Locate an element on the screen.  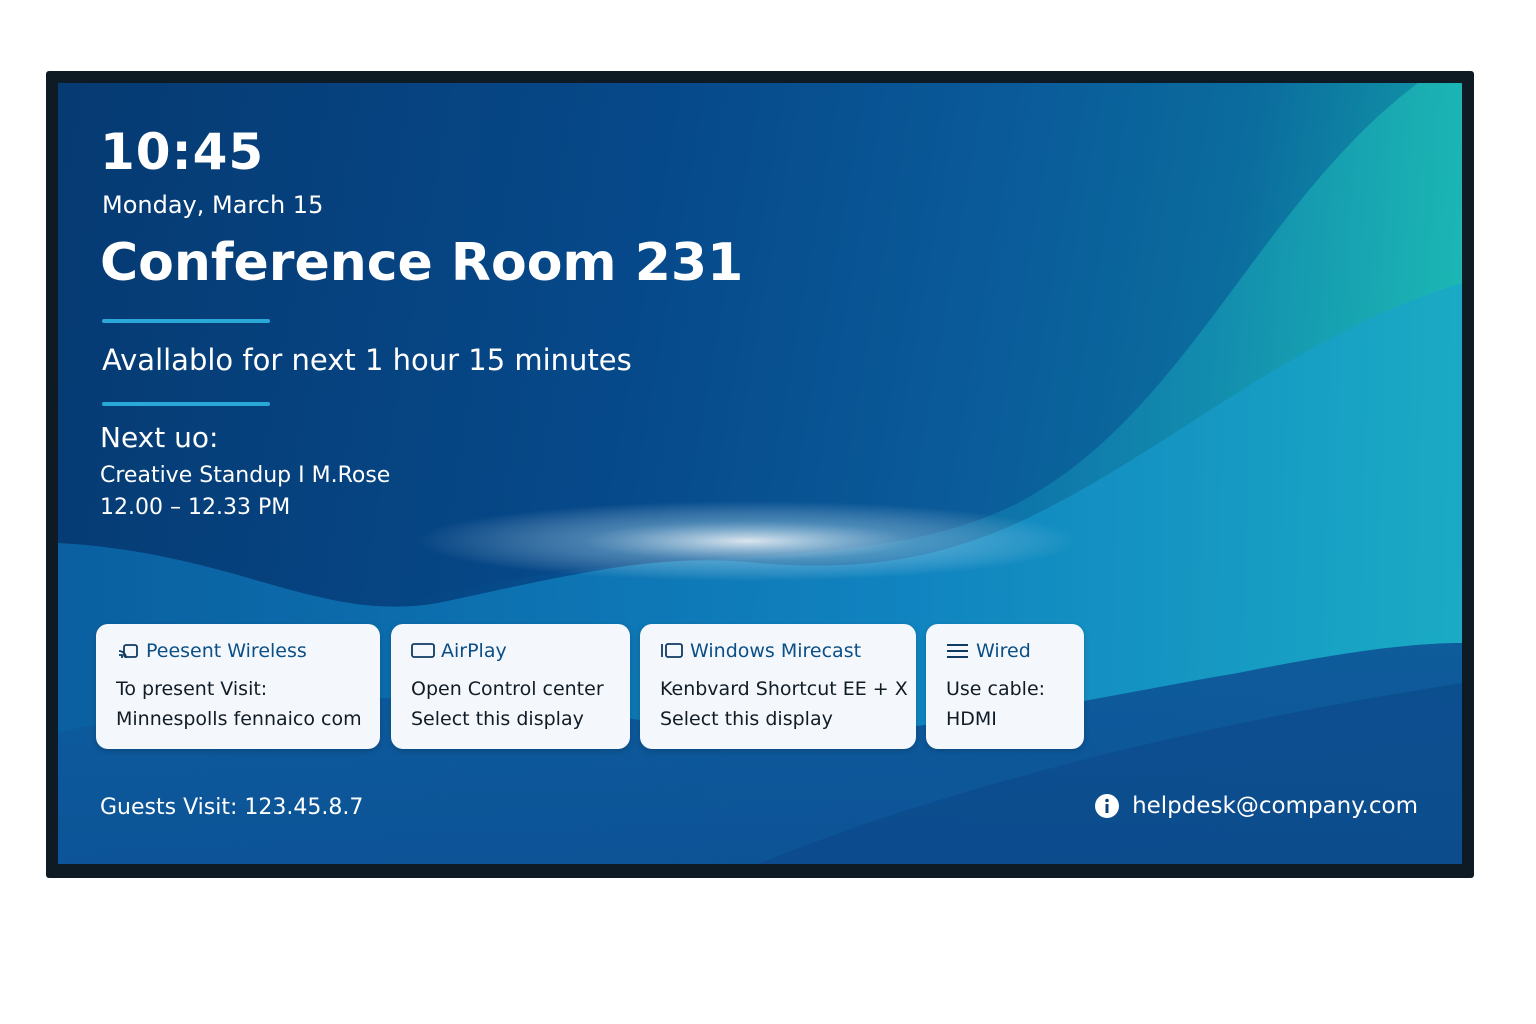
current-date: Monday, March 15 is located at coordinates (213, 205).